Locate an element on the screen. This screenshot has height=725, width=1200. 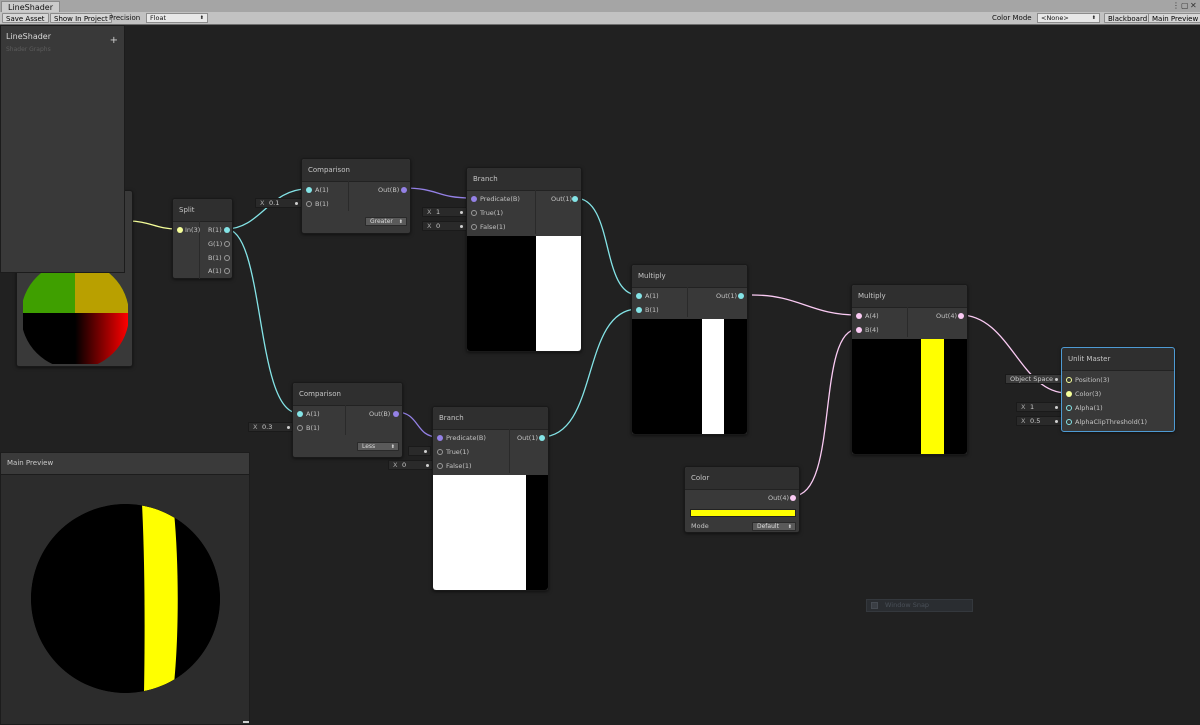
comparison-bottom-title: Comparison is located at coordinates (347, 394).